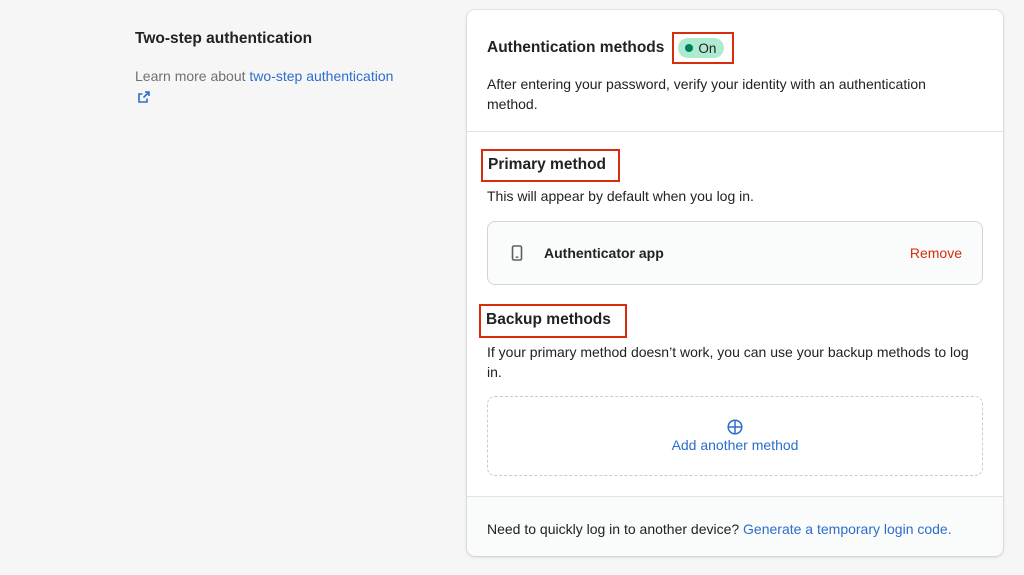 This screenshot has height=575, width=1024. I want to click on auth-methods-title: Authentication methods, so click(576, 47).